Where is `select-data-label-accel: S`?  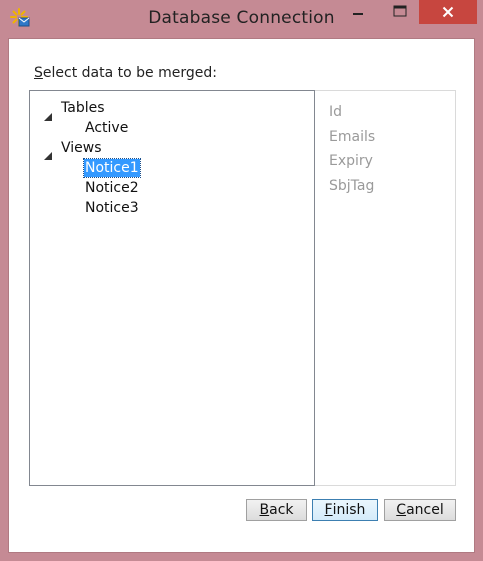
select-data-label-accel: S is located at coordinates (38, 73).